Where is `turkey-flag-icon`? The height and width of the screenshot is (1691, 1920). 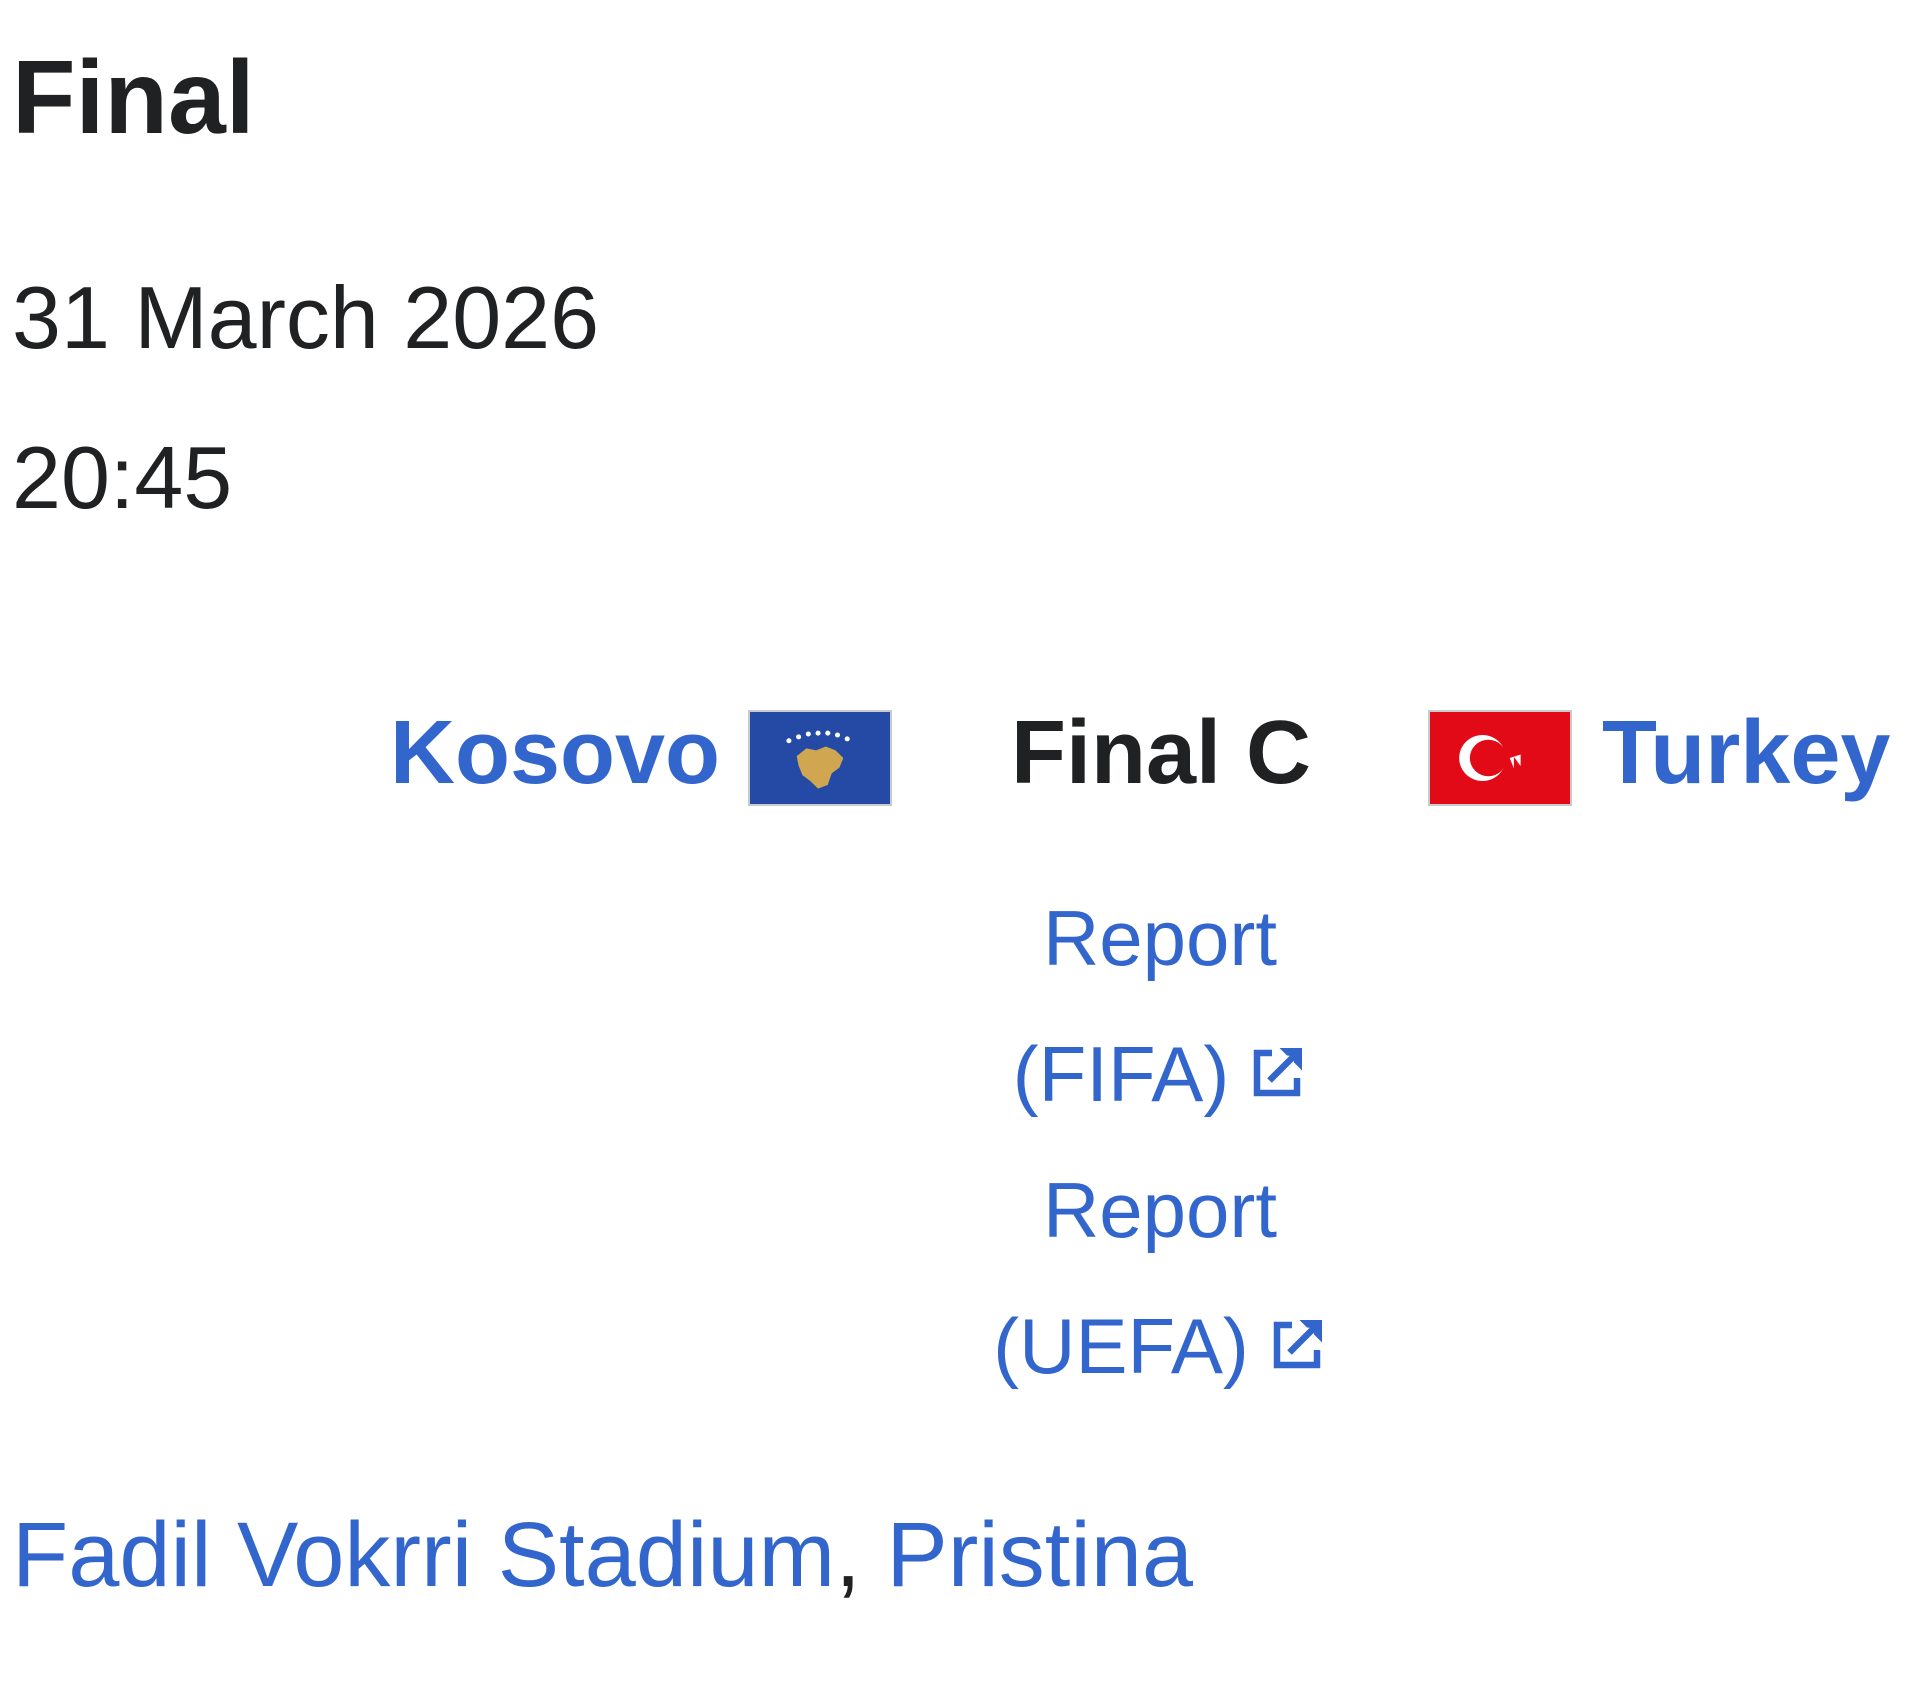 turkey-flag-icon is located at coordinates (1500, 758).